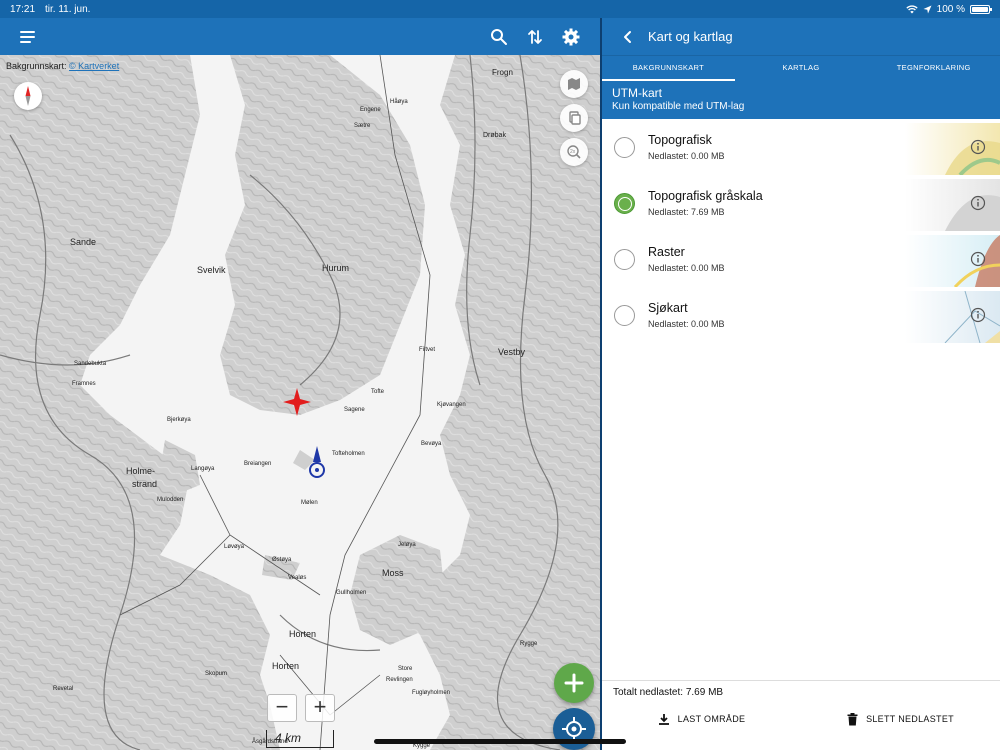 The width and height of the screenshot is (1000, 750). I want to click on map-label: Revetal, so click(63, 689).